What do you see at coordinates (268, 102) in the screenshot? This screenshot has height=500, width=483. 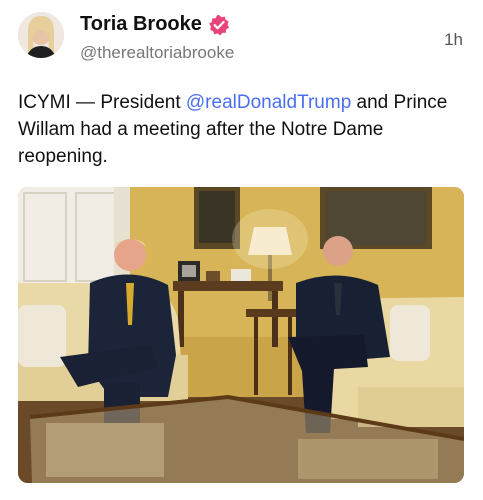 I see `mention-link: @realDonaldTrump` at bounding box center [268, 102].